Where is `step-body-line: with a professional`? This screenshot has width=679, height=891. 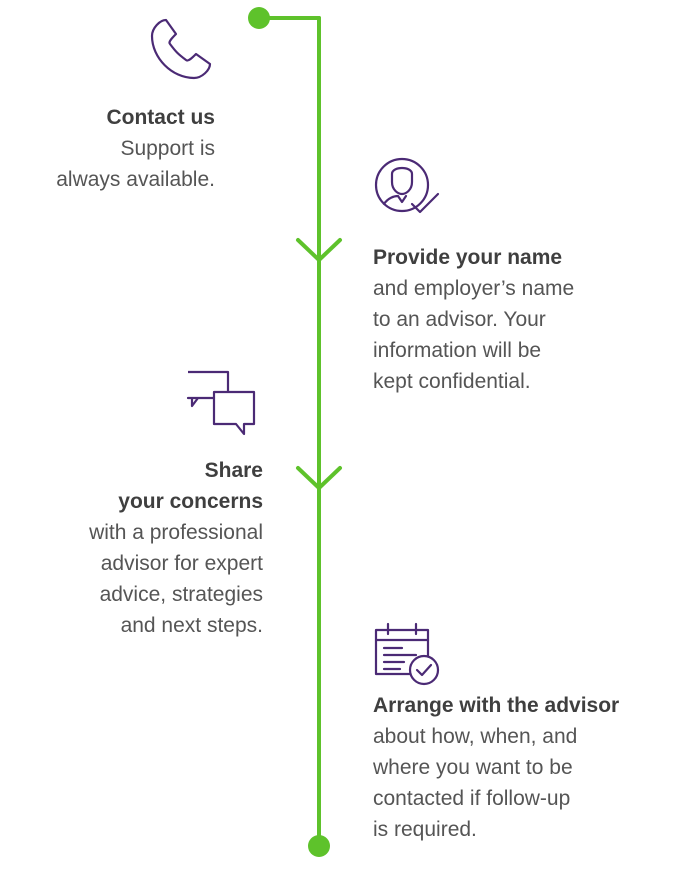 step-body-line: with a professional is located at coordinates (176, 532).